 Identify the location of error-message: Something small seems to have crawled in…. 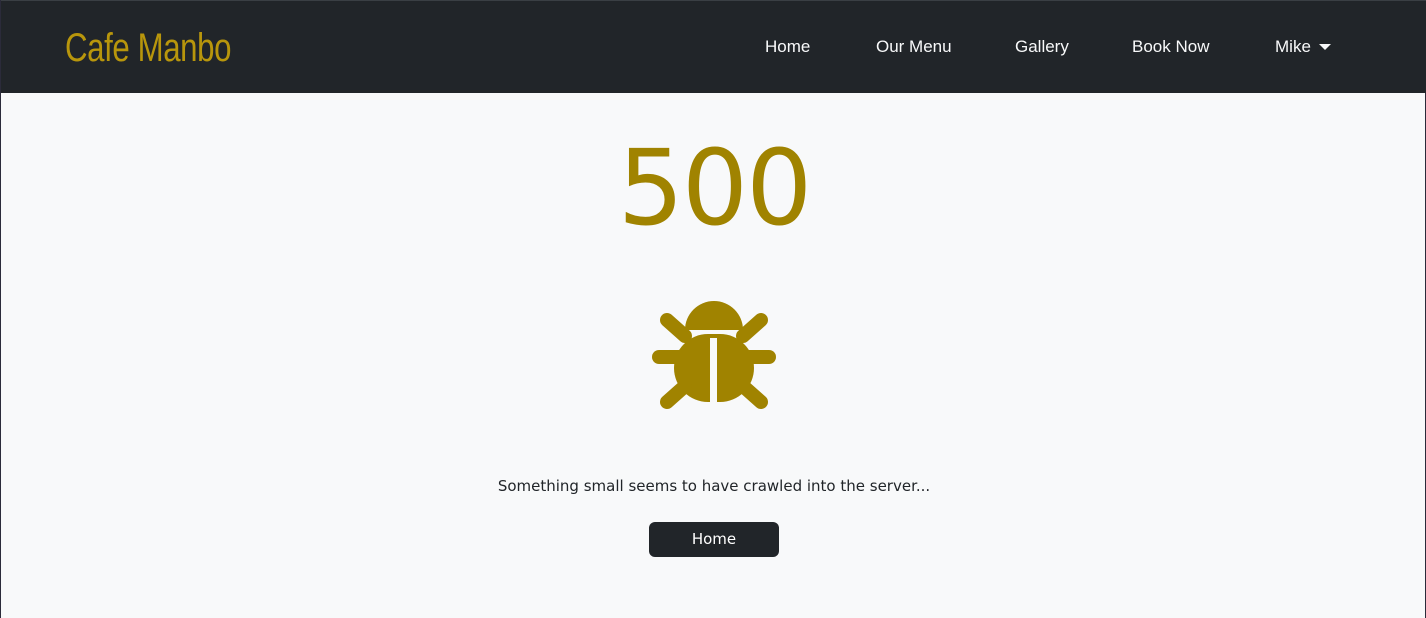
(714, 486).